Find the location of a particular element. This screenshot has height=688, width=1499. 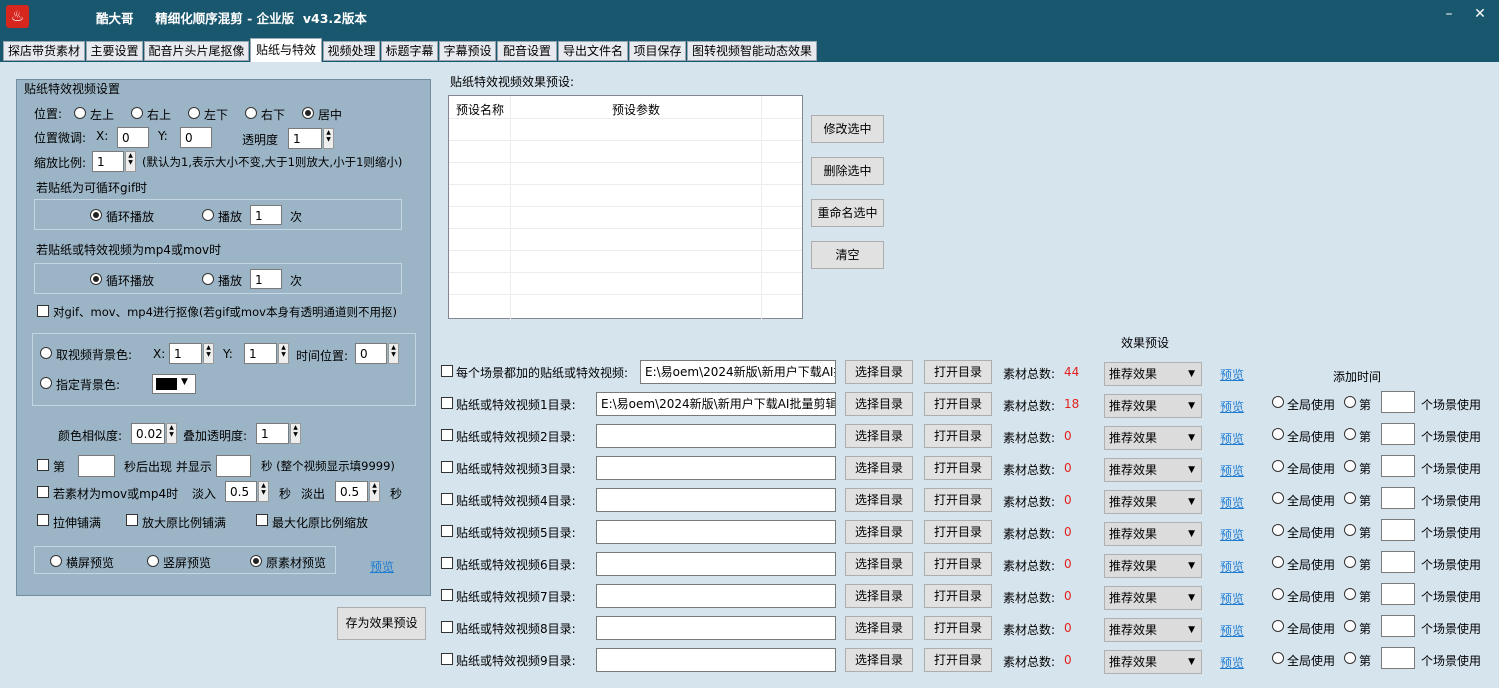

stretch-checkbox is located at coordinates (43, 520).